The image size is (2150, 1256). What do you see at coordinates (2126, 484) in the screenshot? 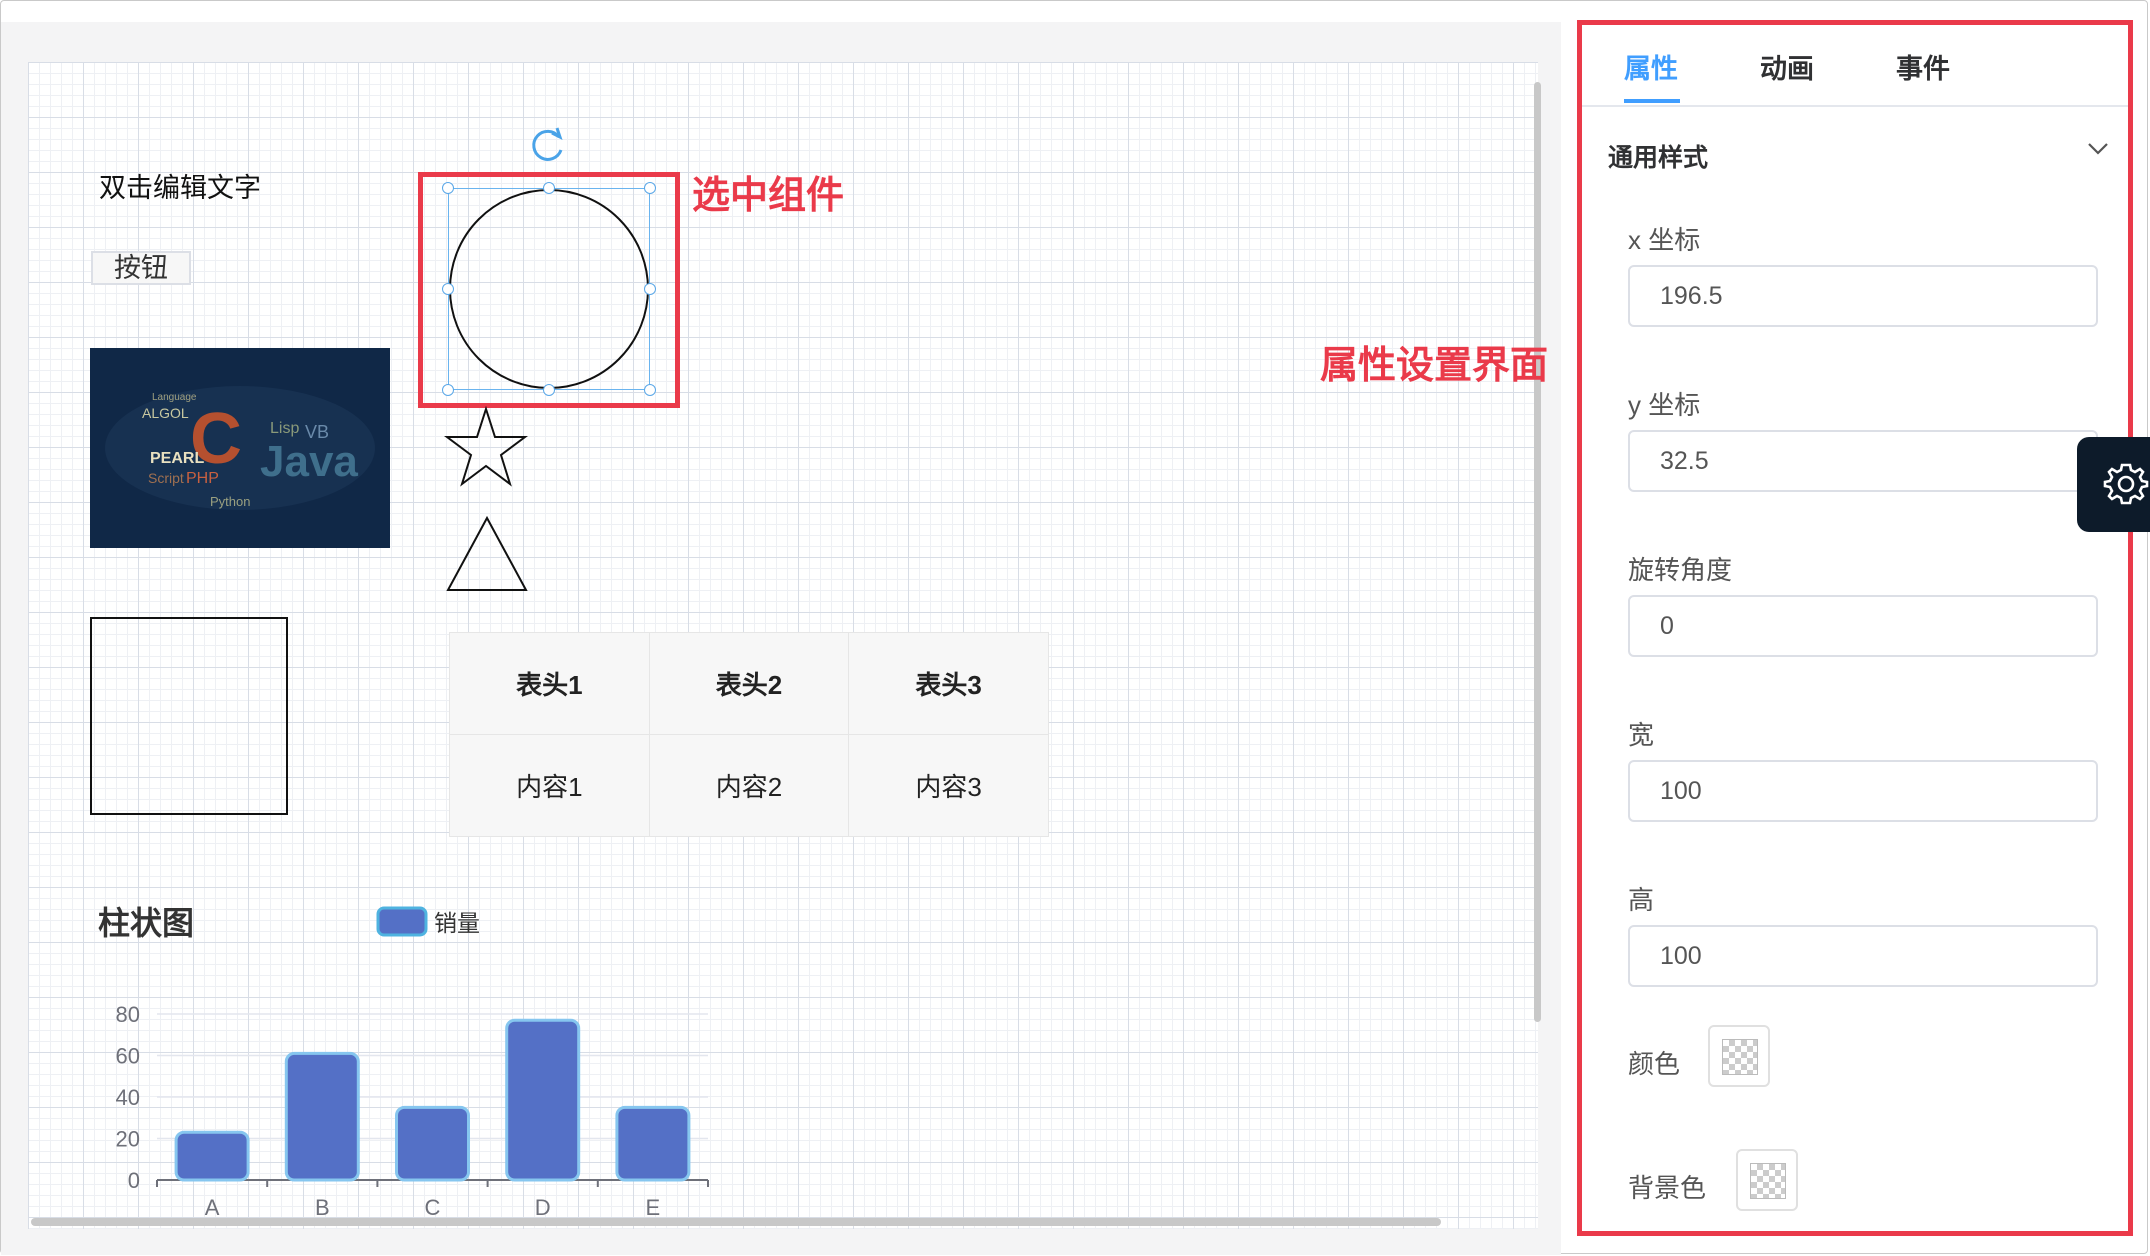
I see `gear-icon` at bounding box center [2126, 484].